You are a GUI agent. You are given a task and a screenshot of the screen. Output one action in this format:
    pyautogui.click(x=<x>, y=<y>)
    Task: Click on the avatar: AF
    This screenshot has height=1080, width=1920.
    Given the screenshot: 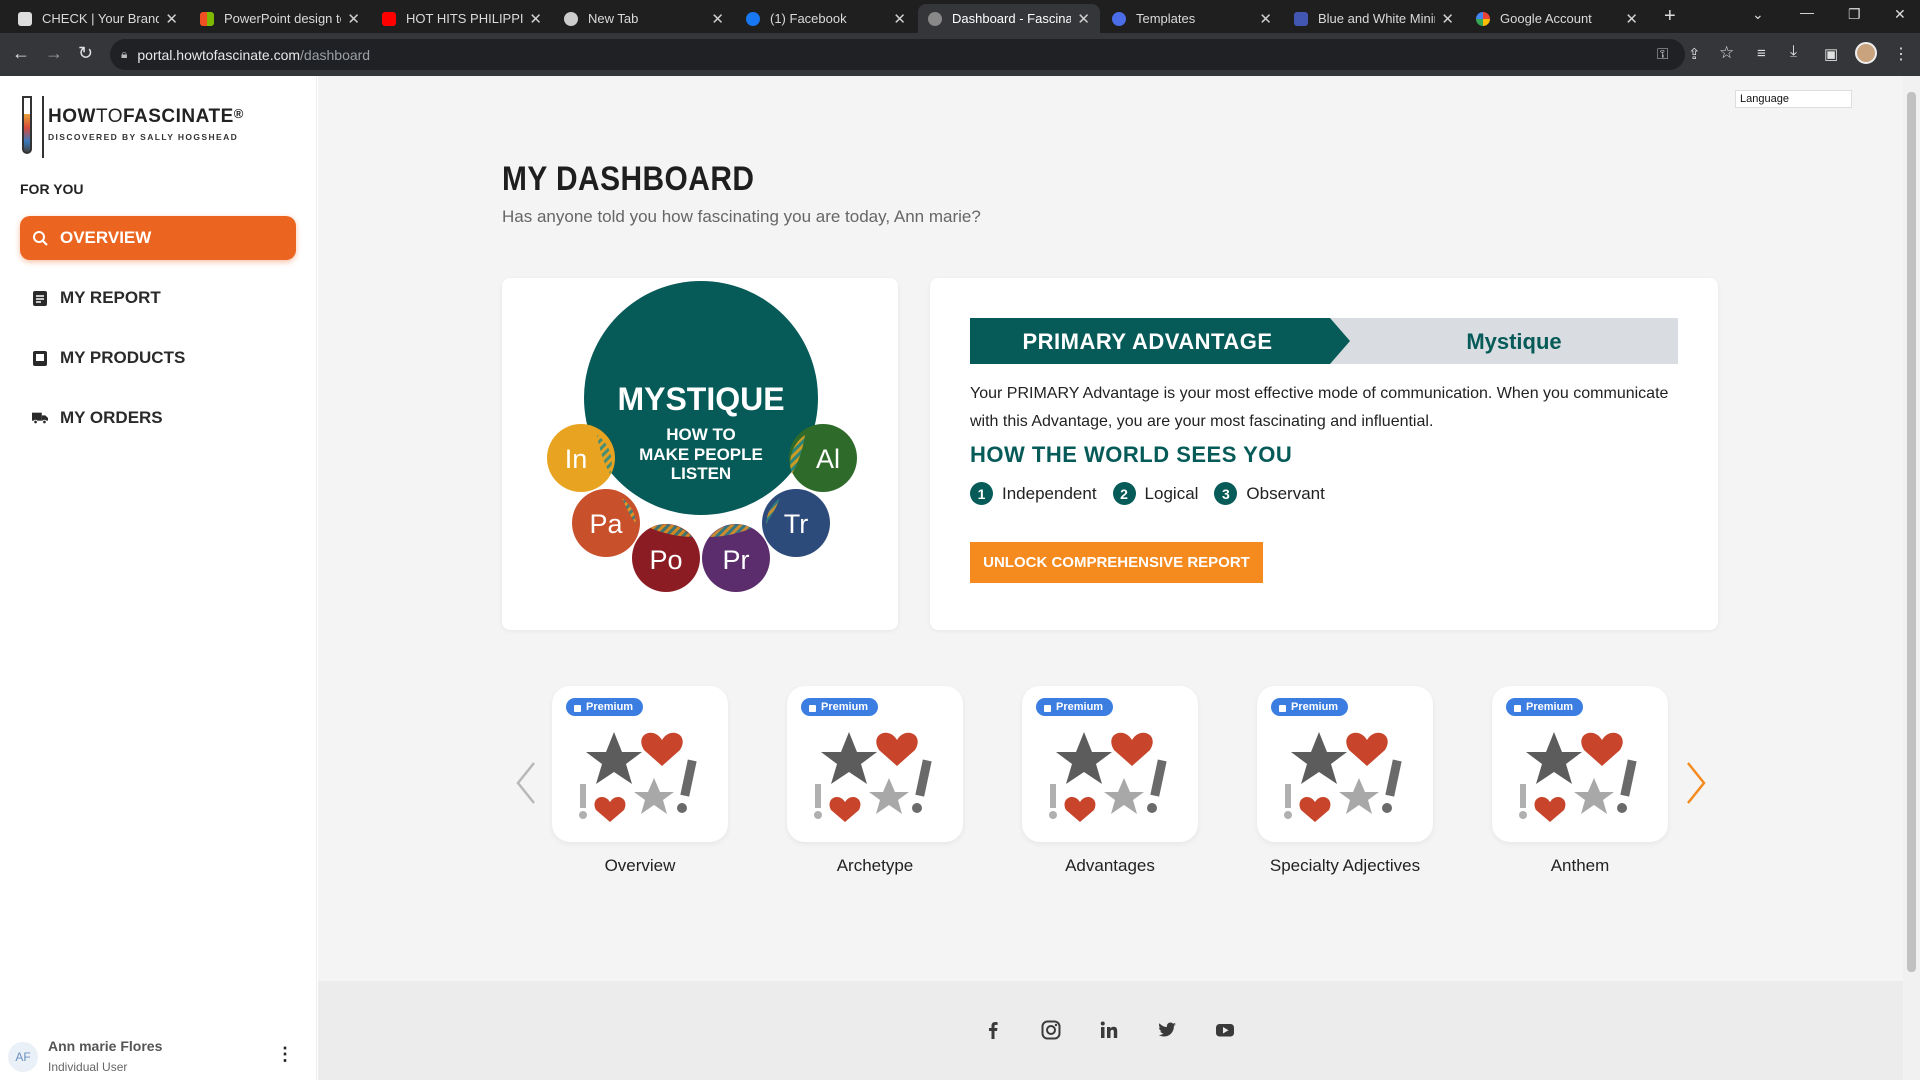 What is the action you would take?
    pyautogui.click(x=23, y=1057)
    